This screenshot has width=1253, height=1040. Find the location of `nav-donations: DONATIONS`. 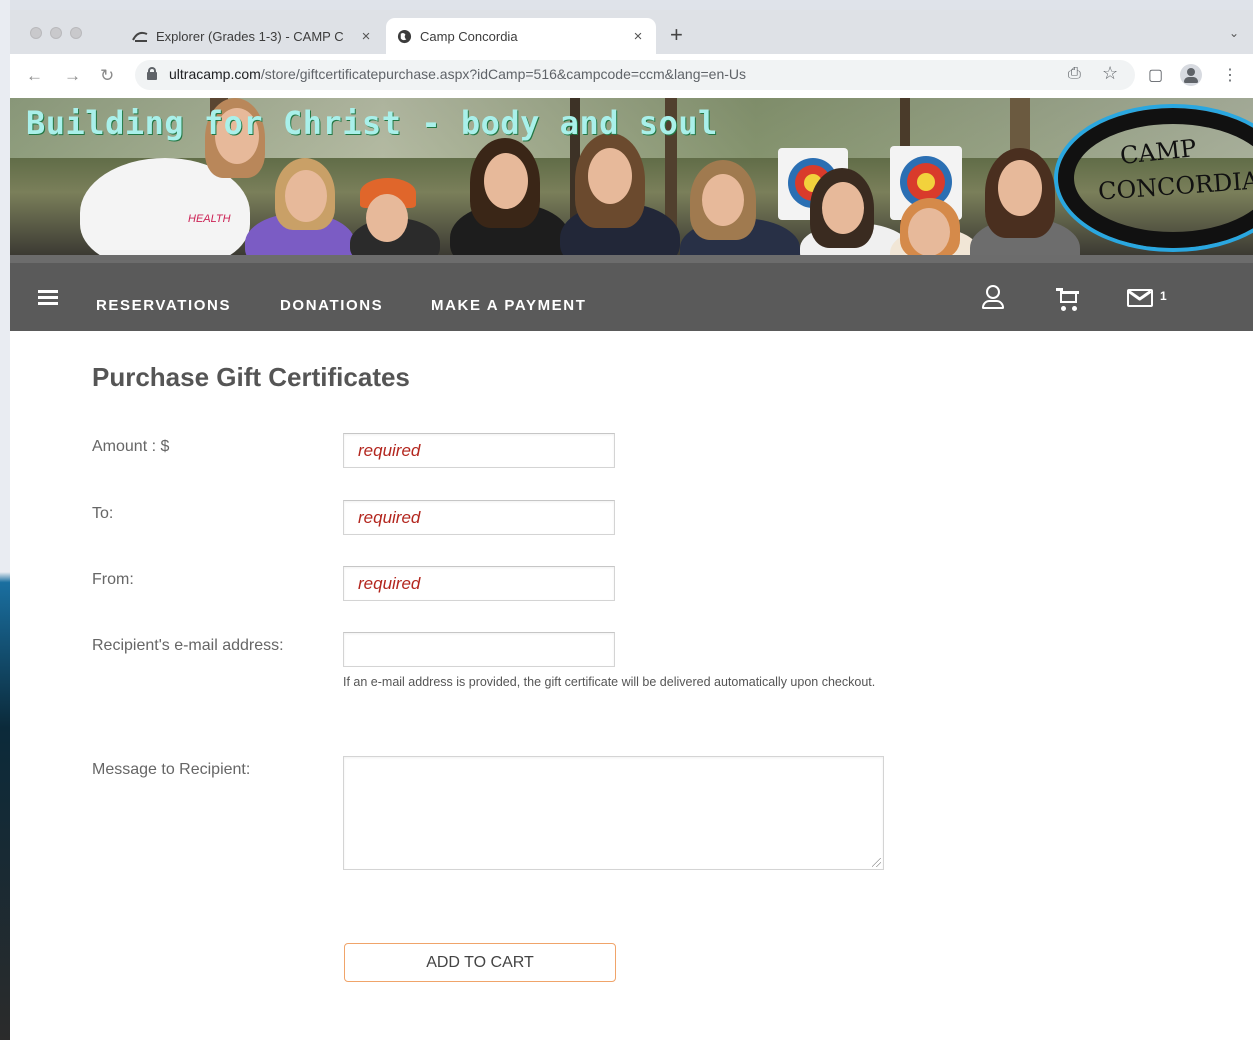

nav-donations: DONATIONS is located at coordinates (331, 305).